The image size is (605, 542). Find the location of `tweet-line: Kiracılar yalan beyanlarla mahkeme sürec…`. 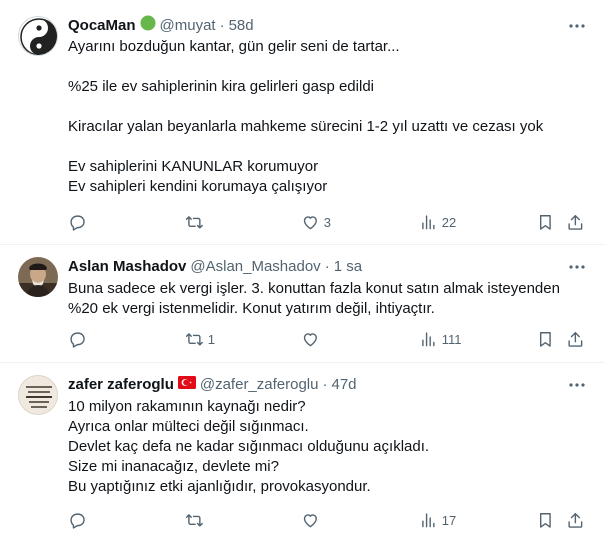

tweet-line: Kiracılar yalan beyanlarla mahkeme sürec… is located at coordinates (306, 126).